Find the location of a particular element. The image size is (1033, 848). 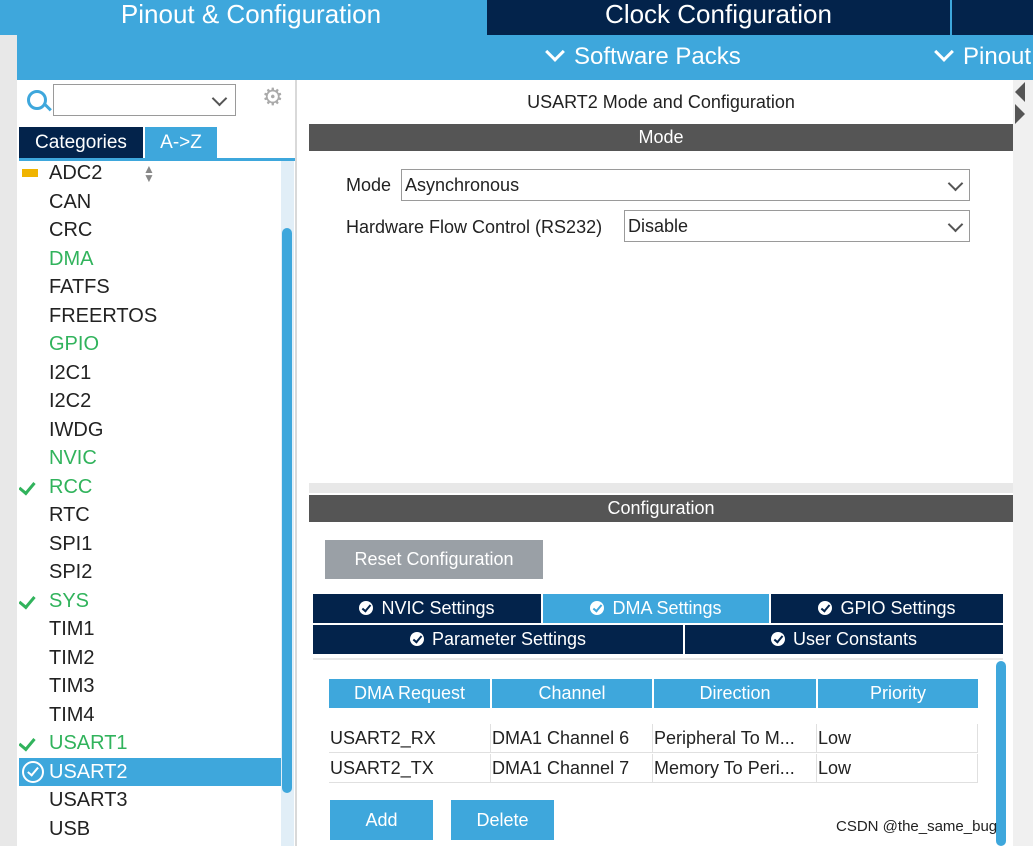

sidebar-item-label: TIM1 is located at coordinates (72, 629).